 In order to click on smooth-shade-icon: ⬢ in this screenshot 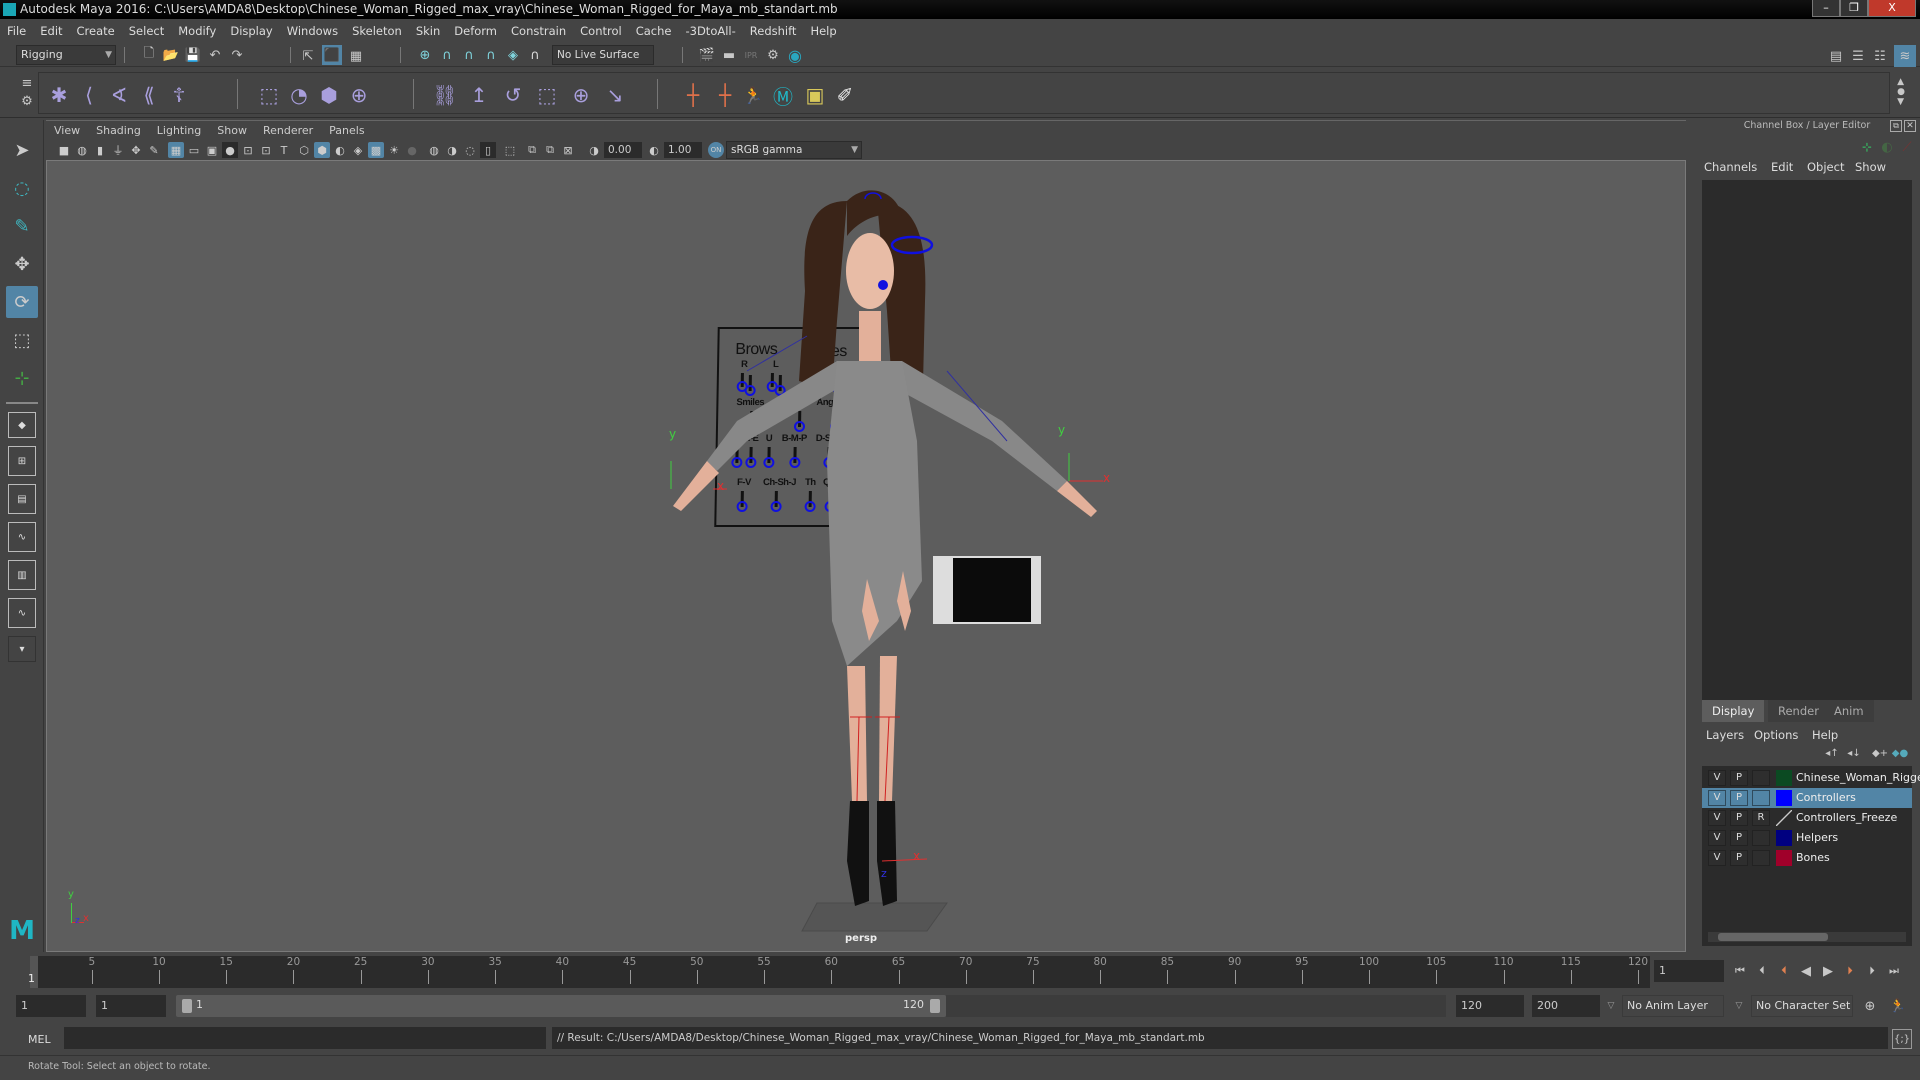, I will do `click(322, 150)`.